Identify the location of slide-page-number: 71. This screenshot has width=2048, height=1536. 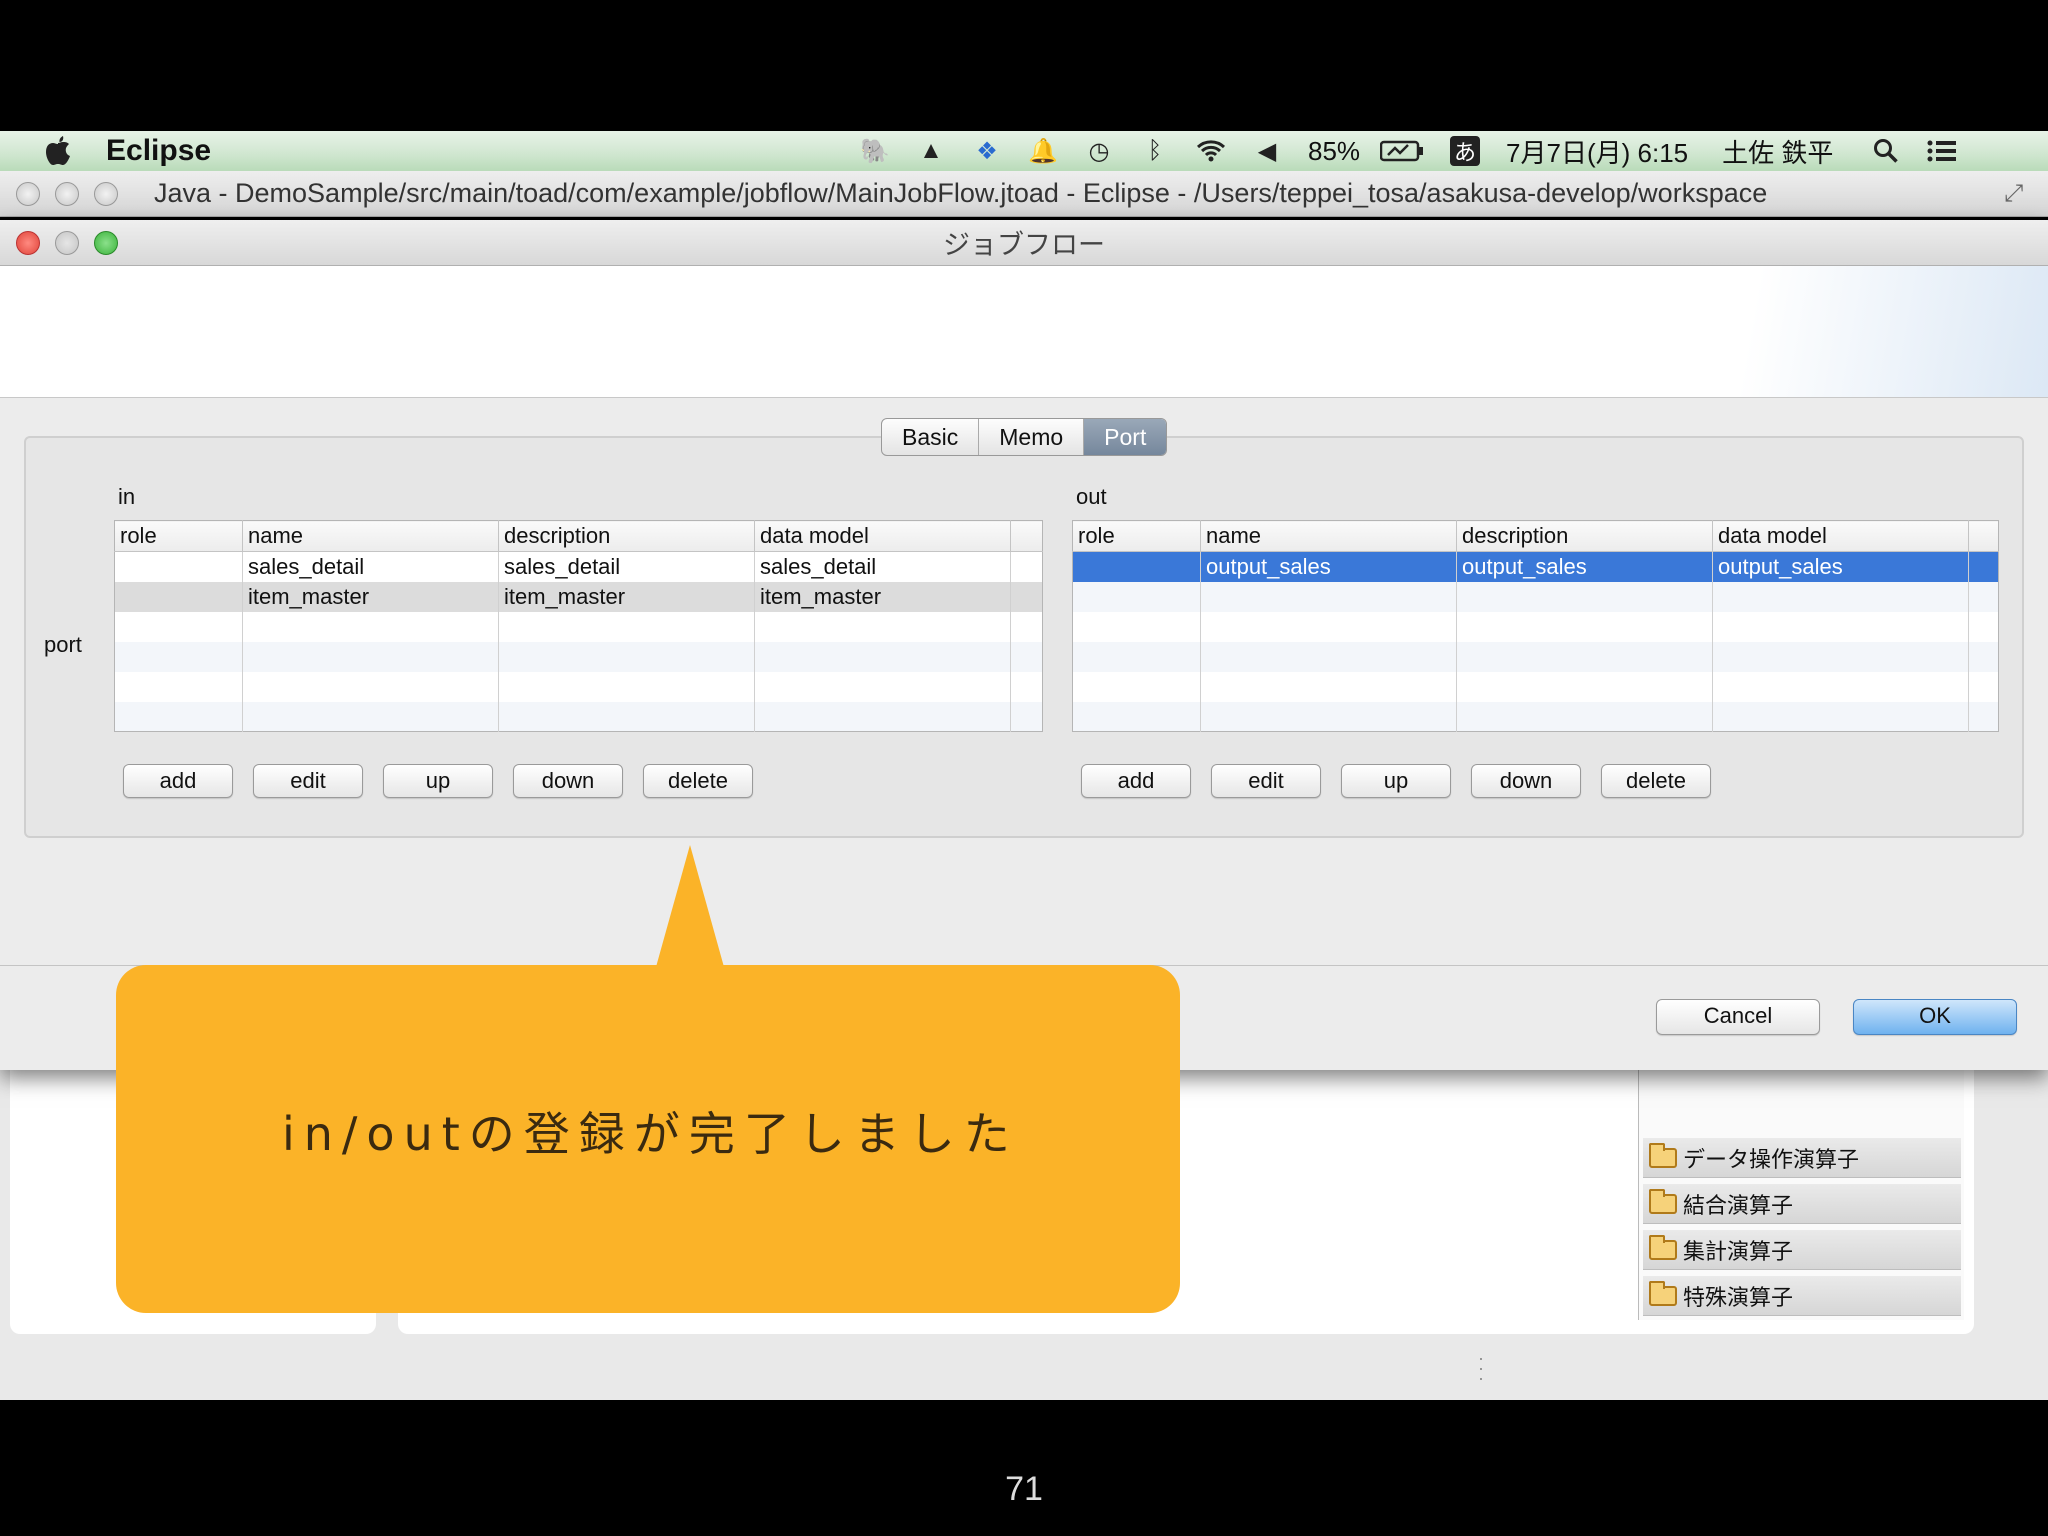
(1024, 1489).